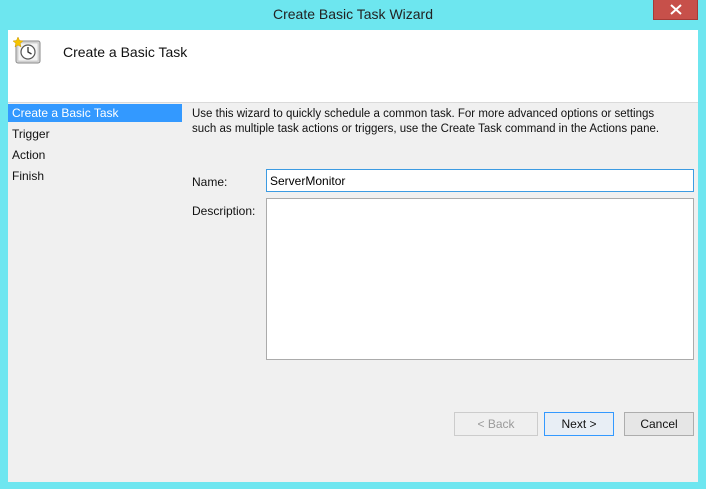  Describe the element at coordinates (95, 134) in the screenshot. I see `nav-step-trigger: Trigger` at that location.